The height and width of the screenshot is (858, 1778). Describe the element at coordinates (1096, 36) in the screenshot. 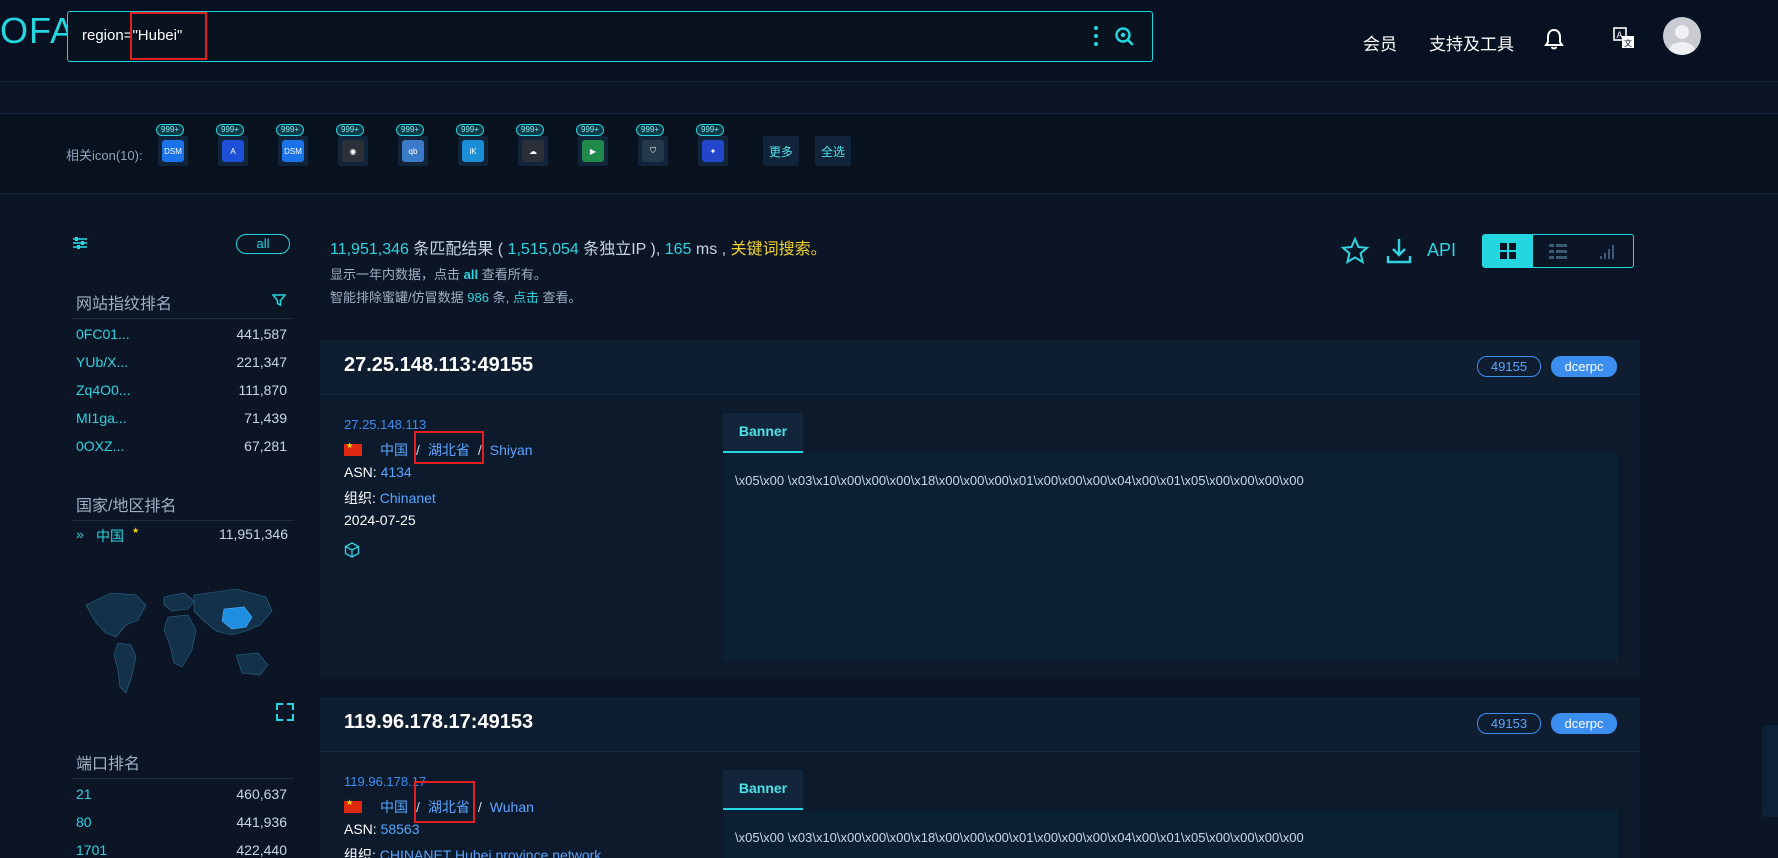

I see `more-vertical-icon` at that location.